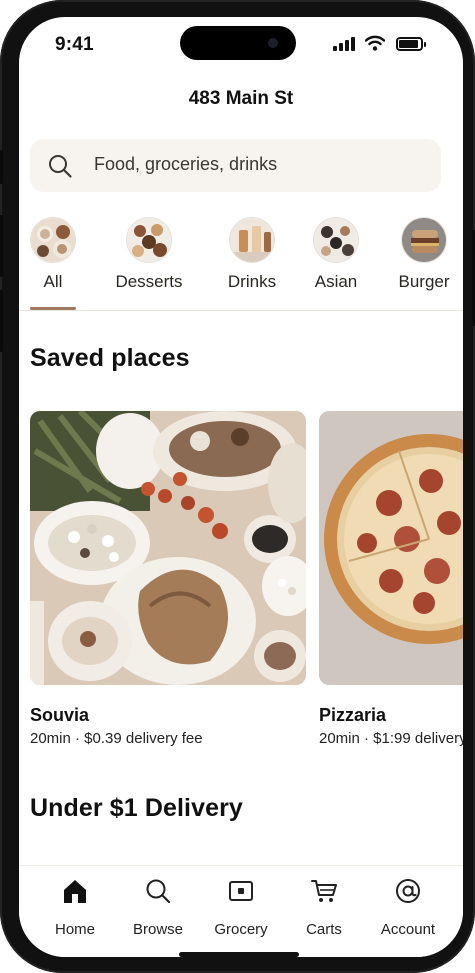 The image size is (475, 973). Describe the element at coordinates (241, 891) in the screenshot. I see `grocery-icon` at that location.